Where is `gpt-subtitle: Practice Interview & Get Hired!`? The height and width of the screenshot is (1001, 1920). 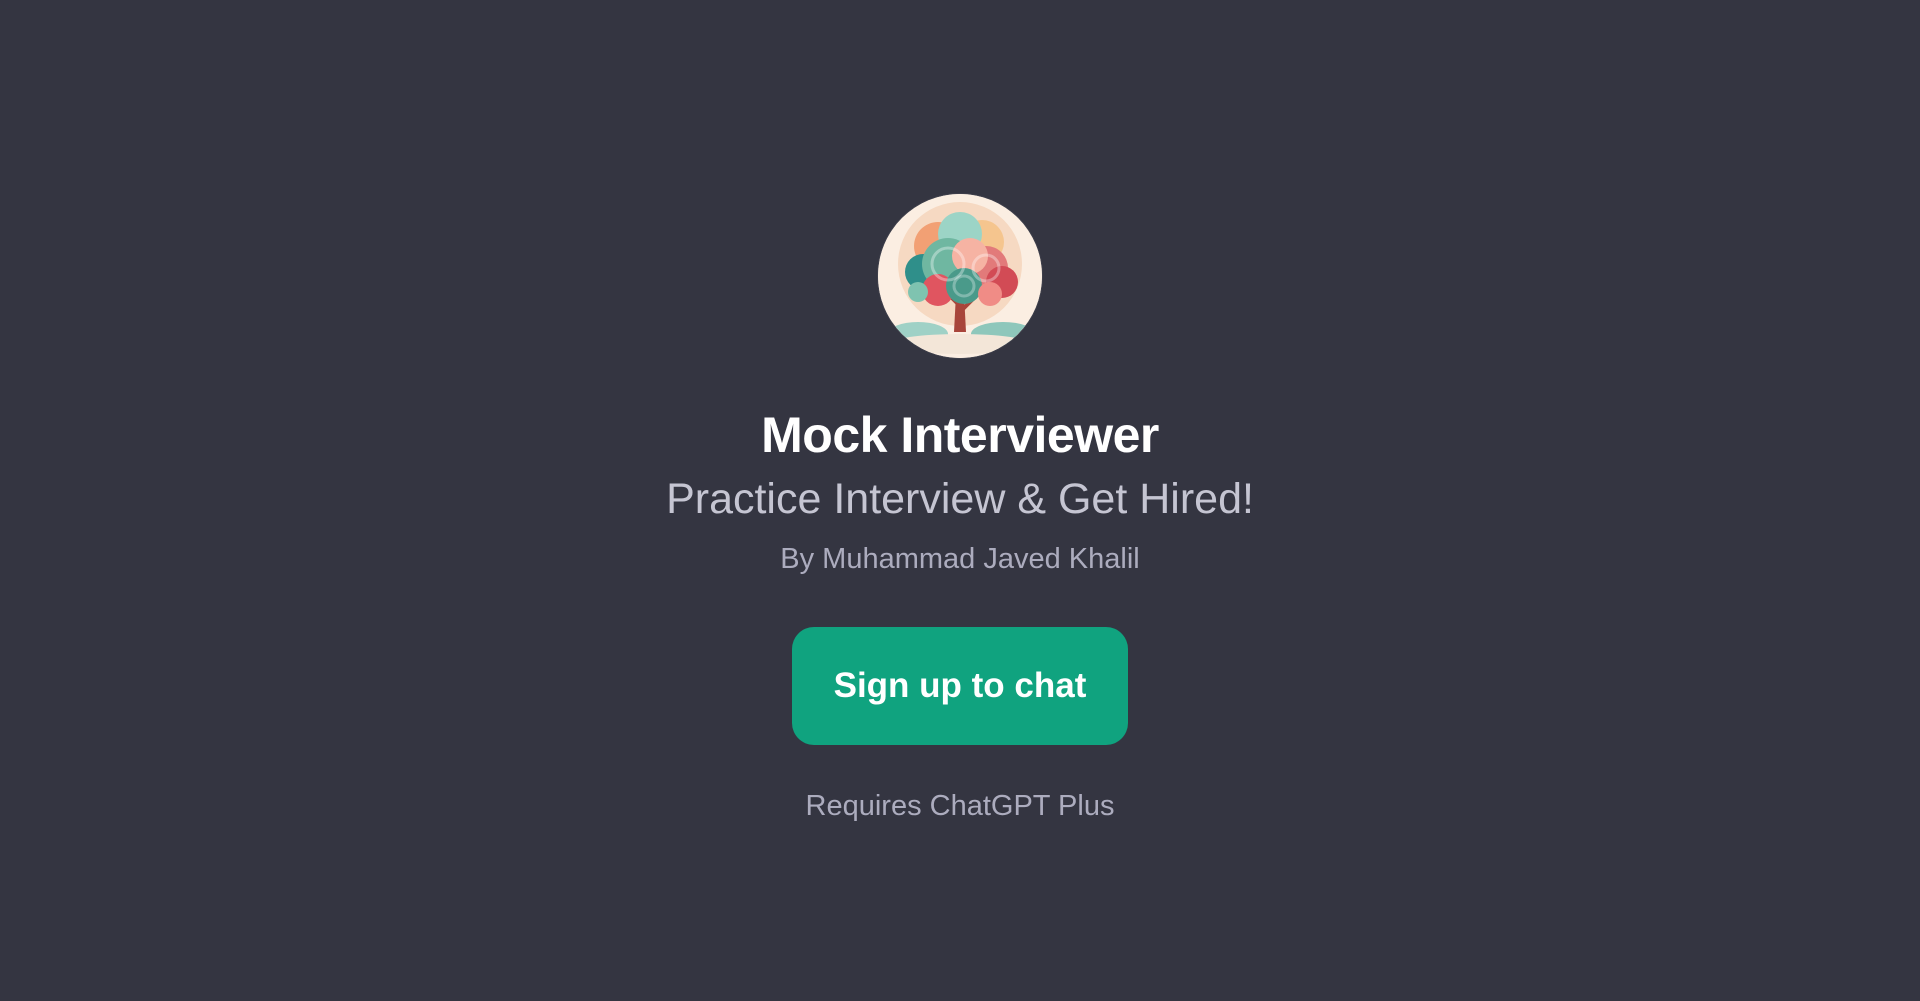
gpt-subtitle: Practice Interview & Get Hired! is located at coordinates (960, 499).